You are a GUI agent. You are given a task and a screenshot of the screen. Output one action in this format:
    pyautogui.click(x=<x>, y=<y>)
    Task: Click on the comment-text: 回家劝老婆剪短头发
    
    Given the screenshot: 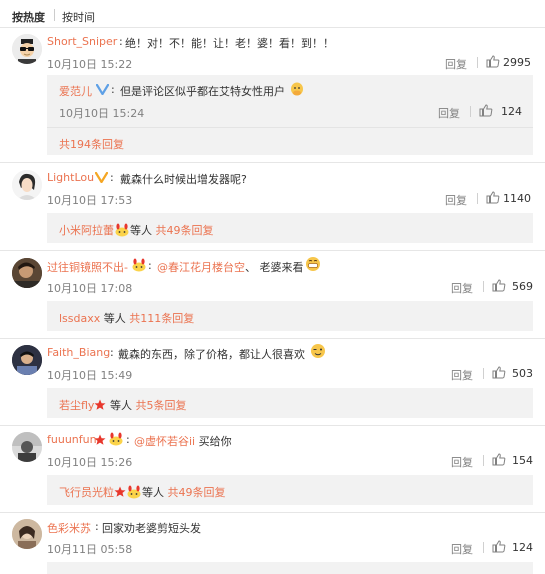 What is the action you would take?
    pyautogui.click(x=151, y=528)
    